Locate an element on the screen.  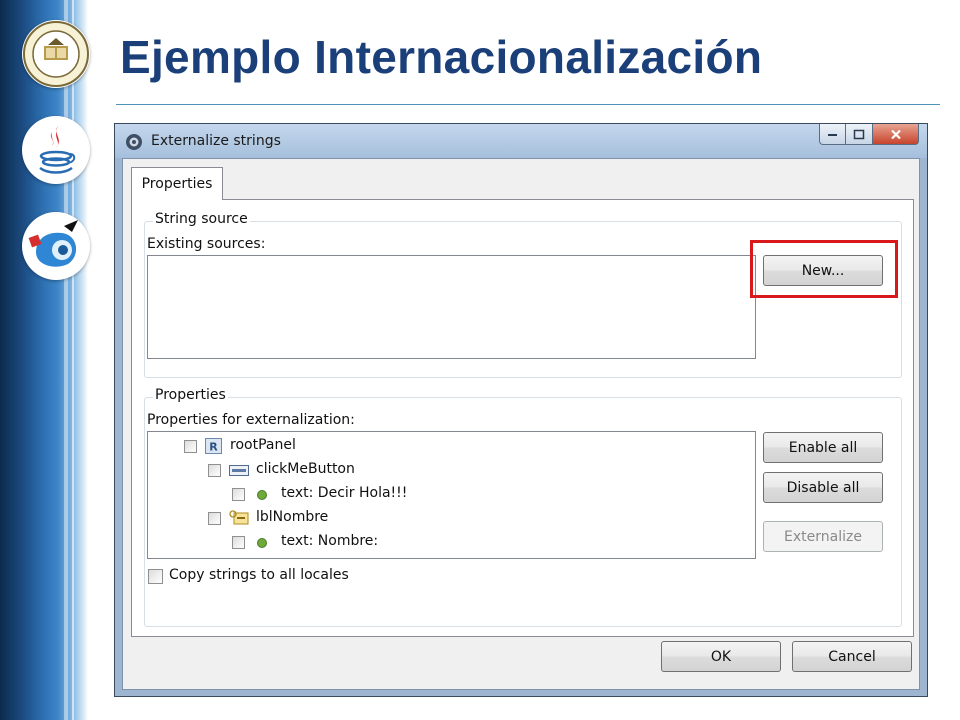
maximize-button is located at coordinates (859, 134).